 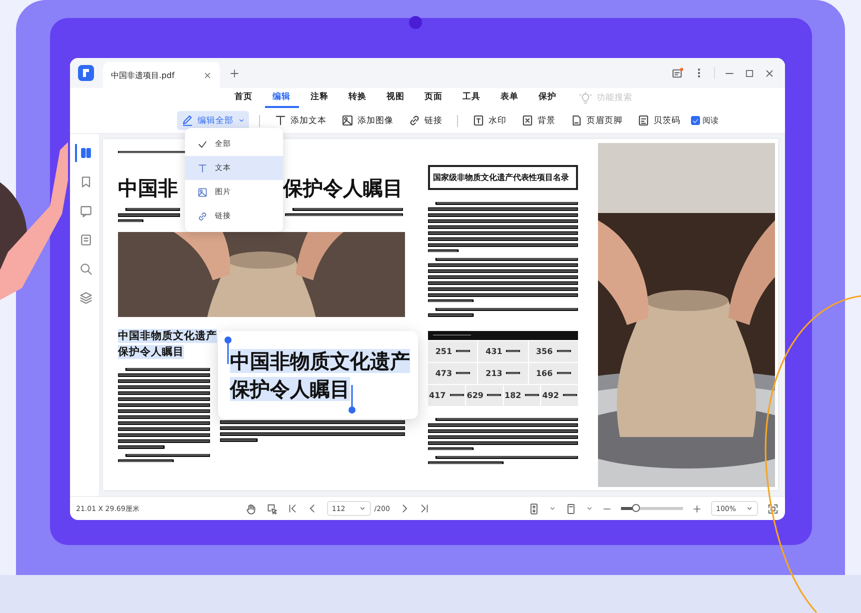 I want to click on stat-number: 473, so click(x=443, y=373).